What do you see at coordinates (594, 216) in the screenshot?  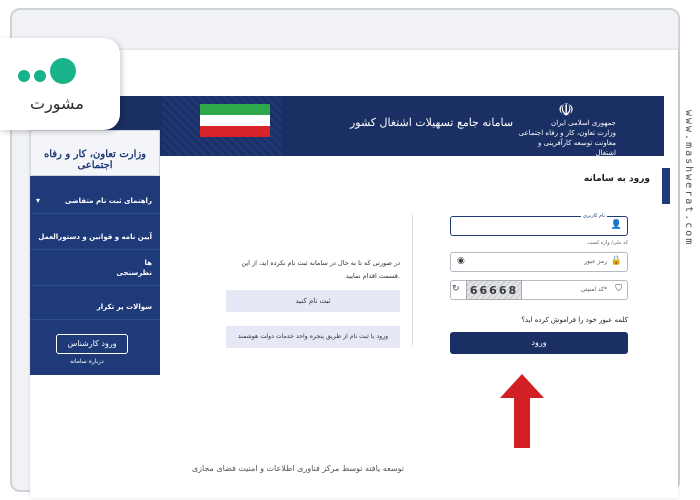 I see `username-label: نام کاربری` at bounding box center [594, 216].